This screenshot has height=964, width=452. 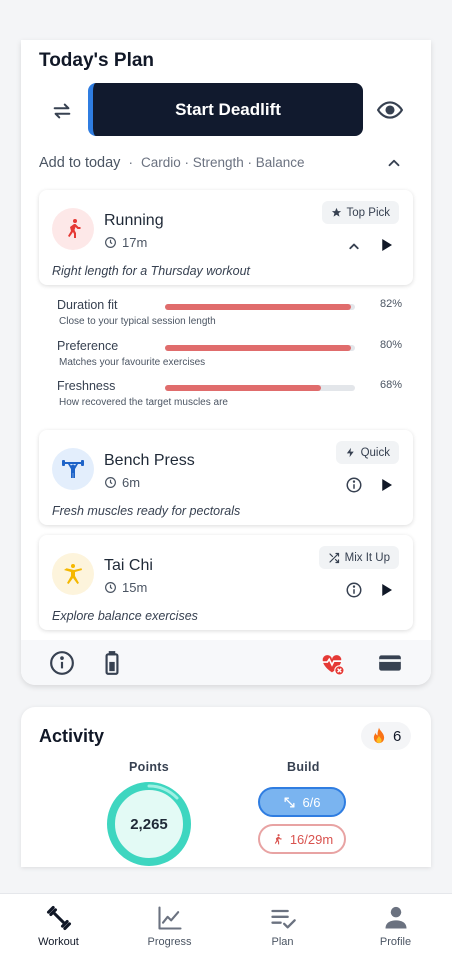 What do you see at coordinates (289, 802) in the screenshot?
I see `resize-icon` at bounding box center [289, 802].